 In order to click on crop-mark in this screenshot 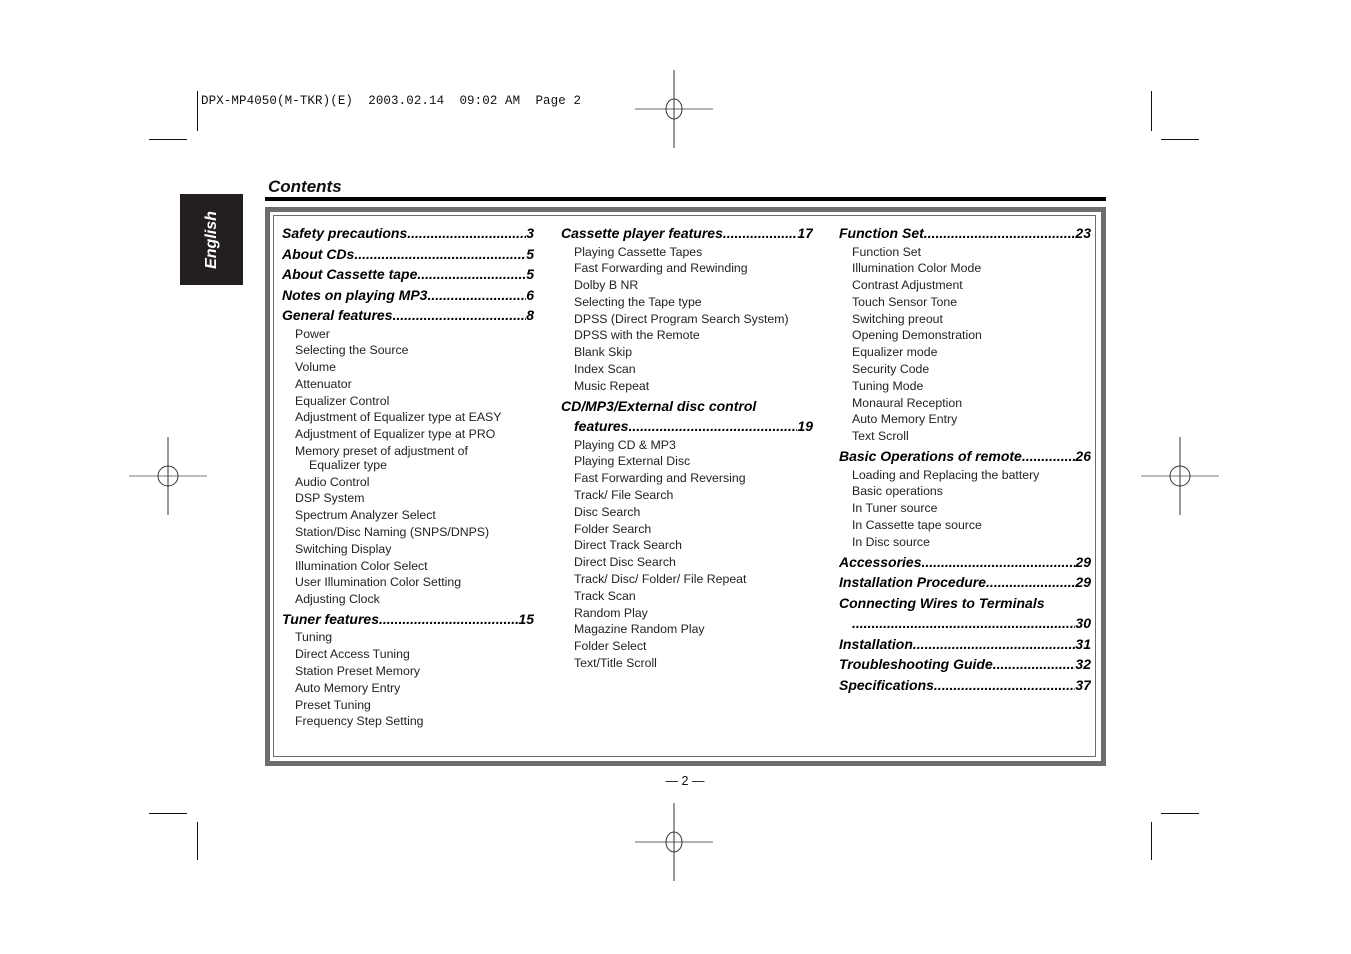, I will do `click(1151, 841)`.